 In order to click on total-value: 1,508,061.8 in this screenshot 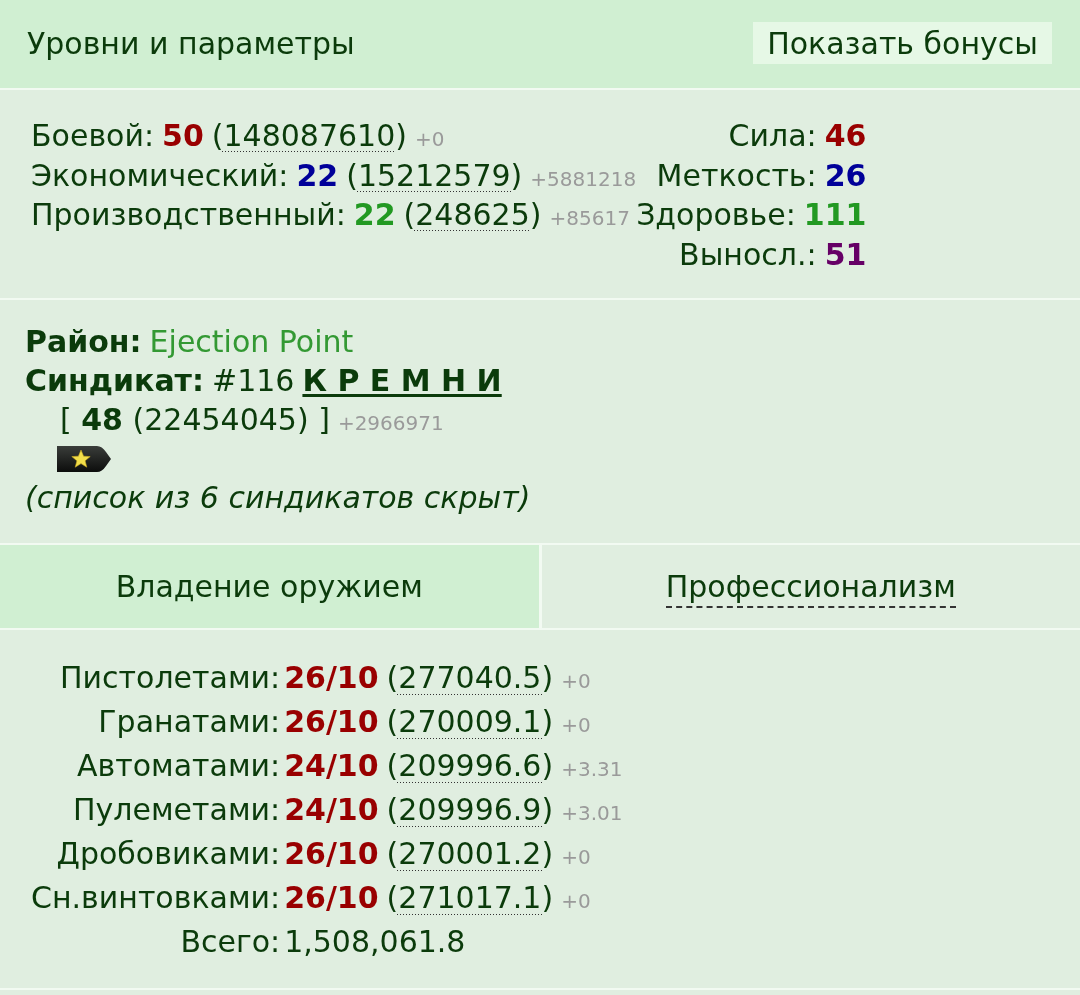, I will do `click(375, 942)`.